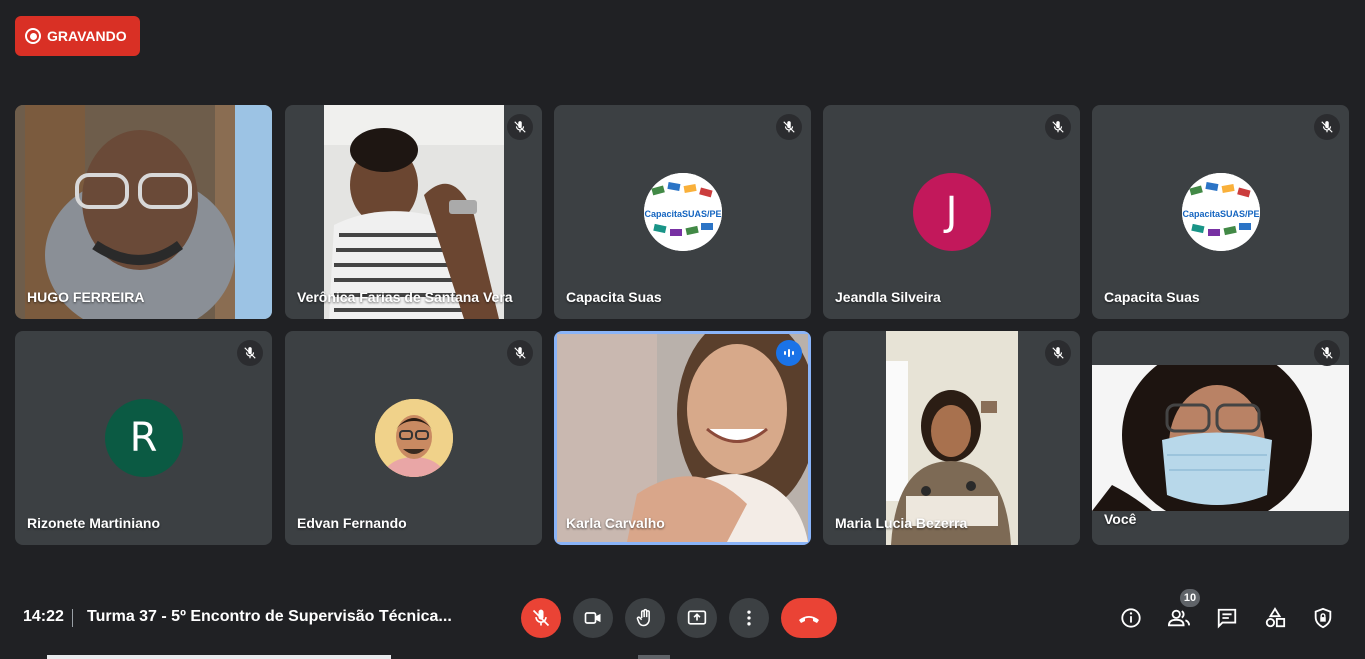 The image size is (1365, 659). I want to click on speaking-indicator-icon, so click(789, 353).